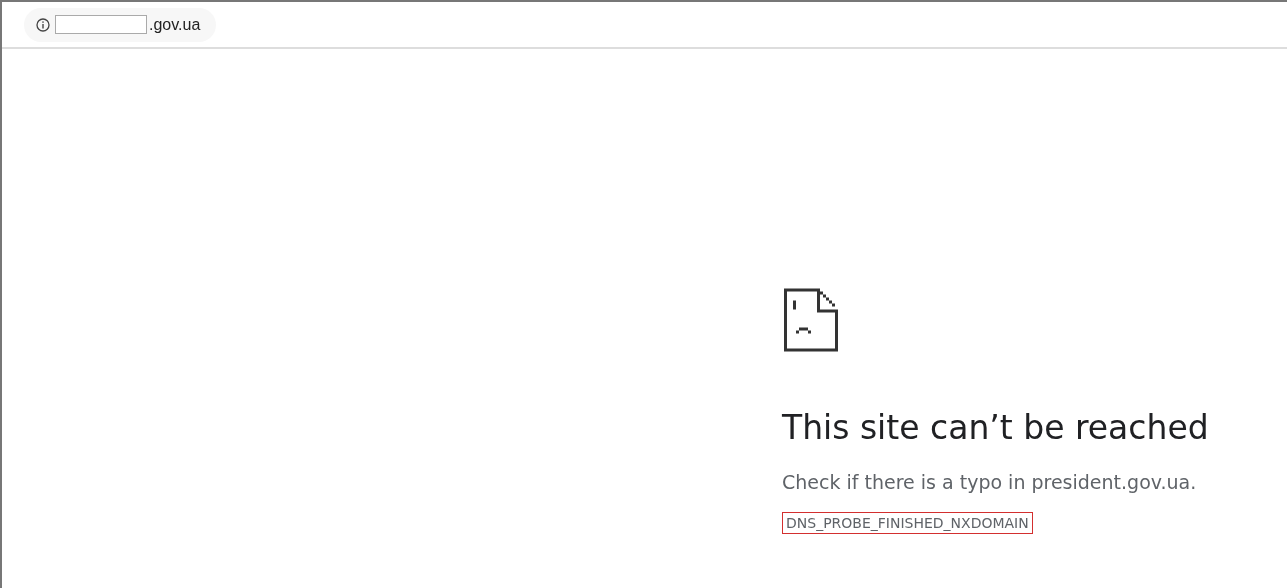  Describe the element at coordinates (989, 482) in the screenshot. I see `error-message: Check if there is a typo in president.gov.ua.` at that location.